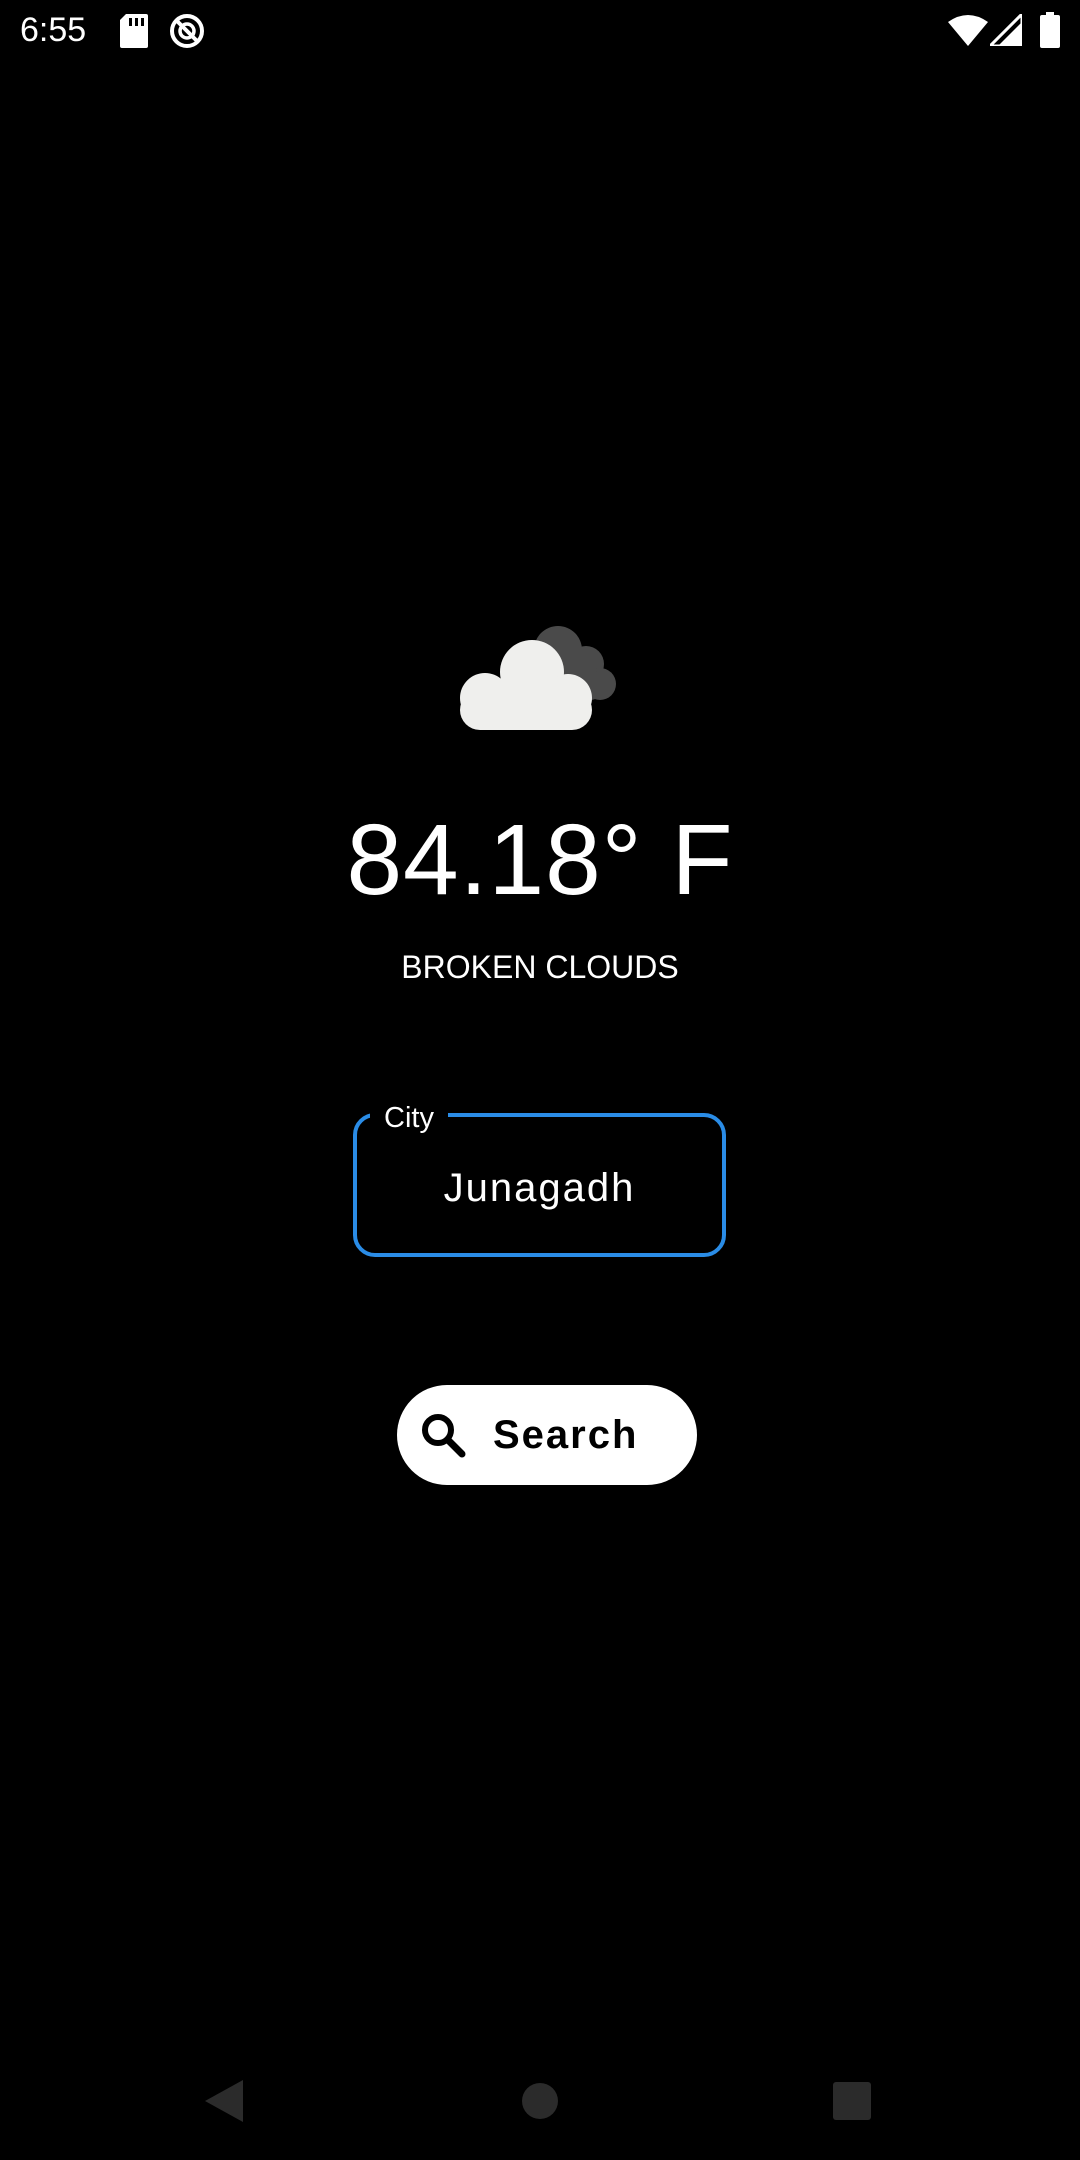  I want to click on search-button-label: Search, so click(566, 1435).